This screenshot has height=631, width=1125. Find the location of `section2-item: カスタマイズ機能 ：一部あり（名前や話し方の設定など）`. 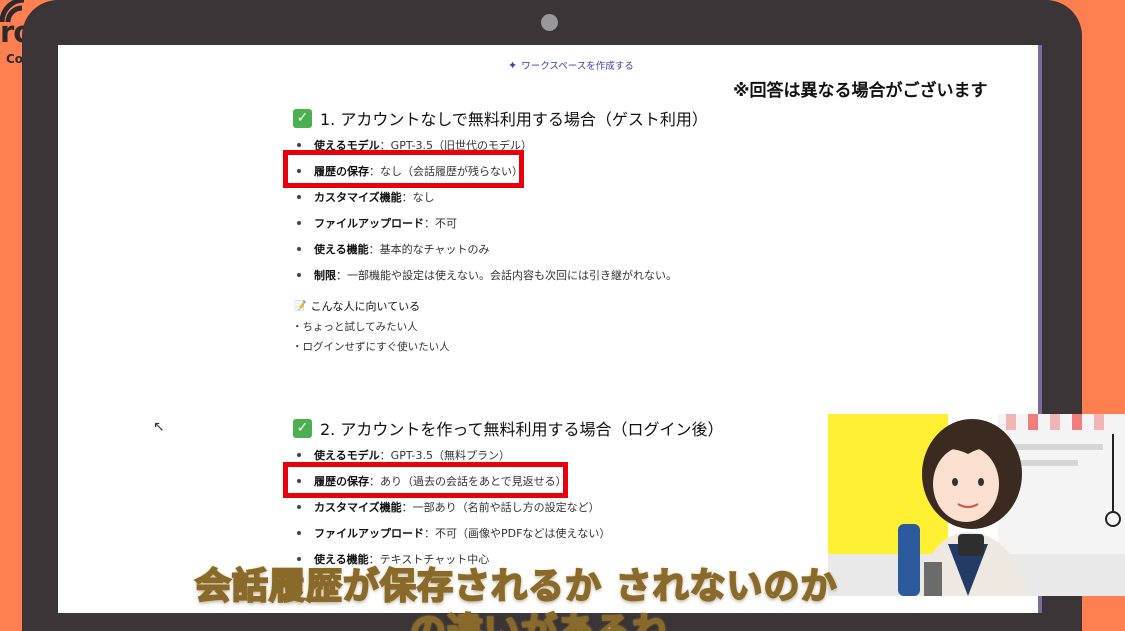

section2-item: カスタマイズ機能 ：一部あり（名前や話し方の設定など） is located at coordinates (448, 507).